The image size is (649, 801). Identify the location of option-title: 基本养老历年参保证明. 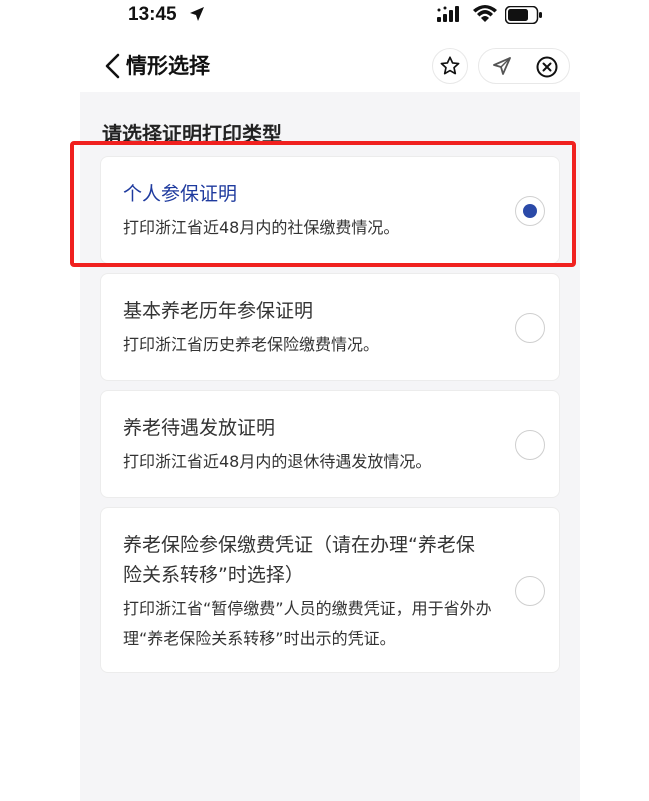
(218, 311).